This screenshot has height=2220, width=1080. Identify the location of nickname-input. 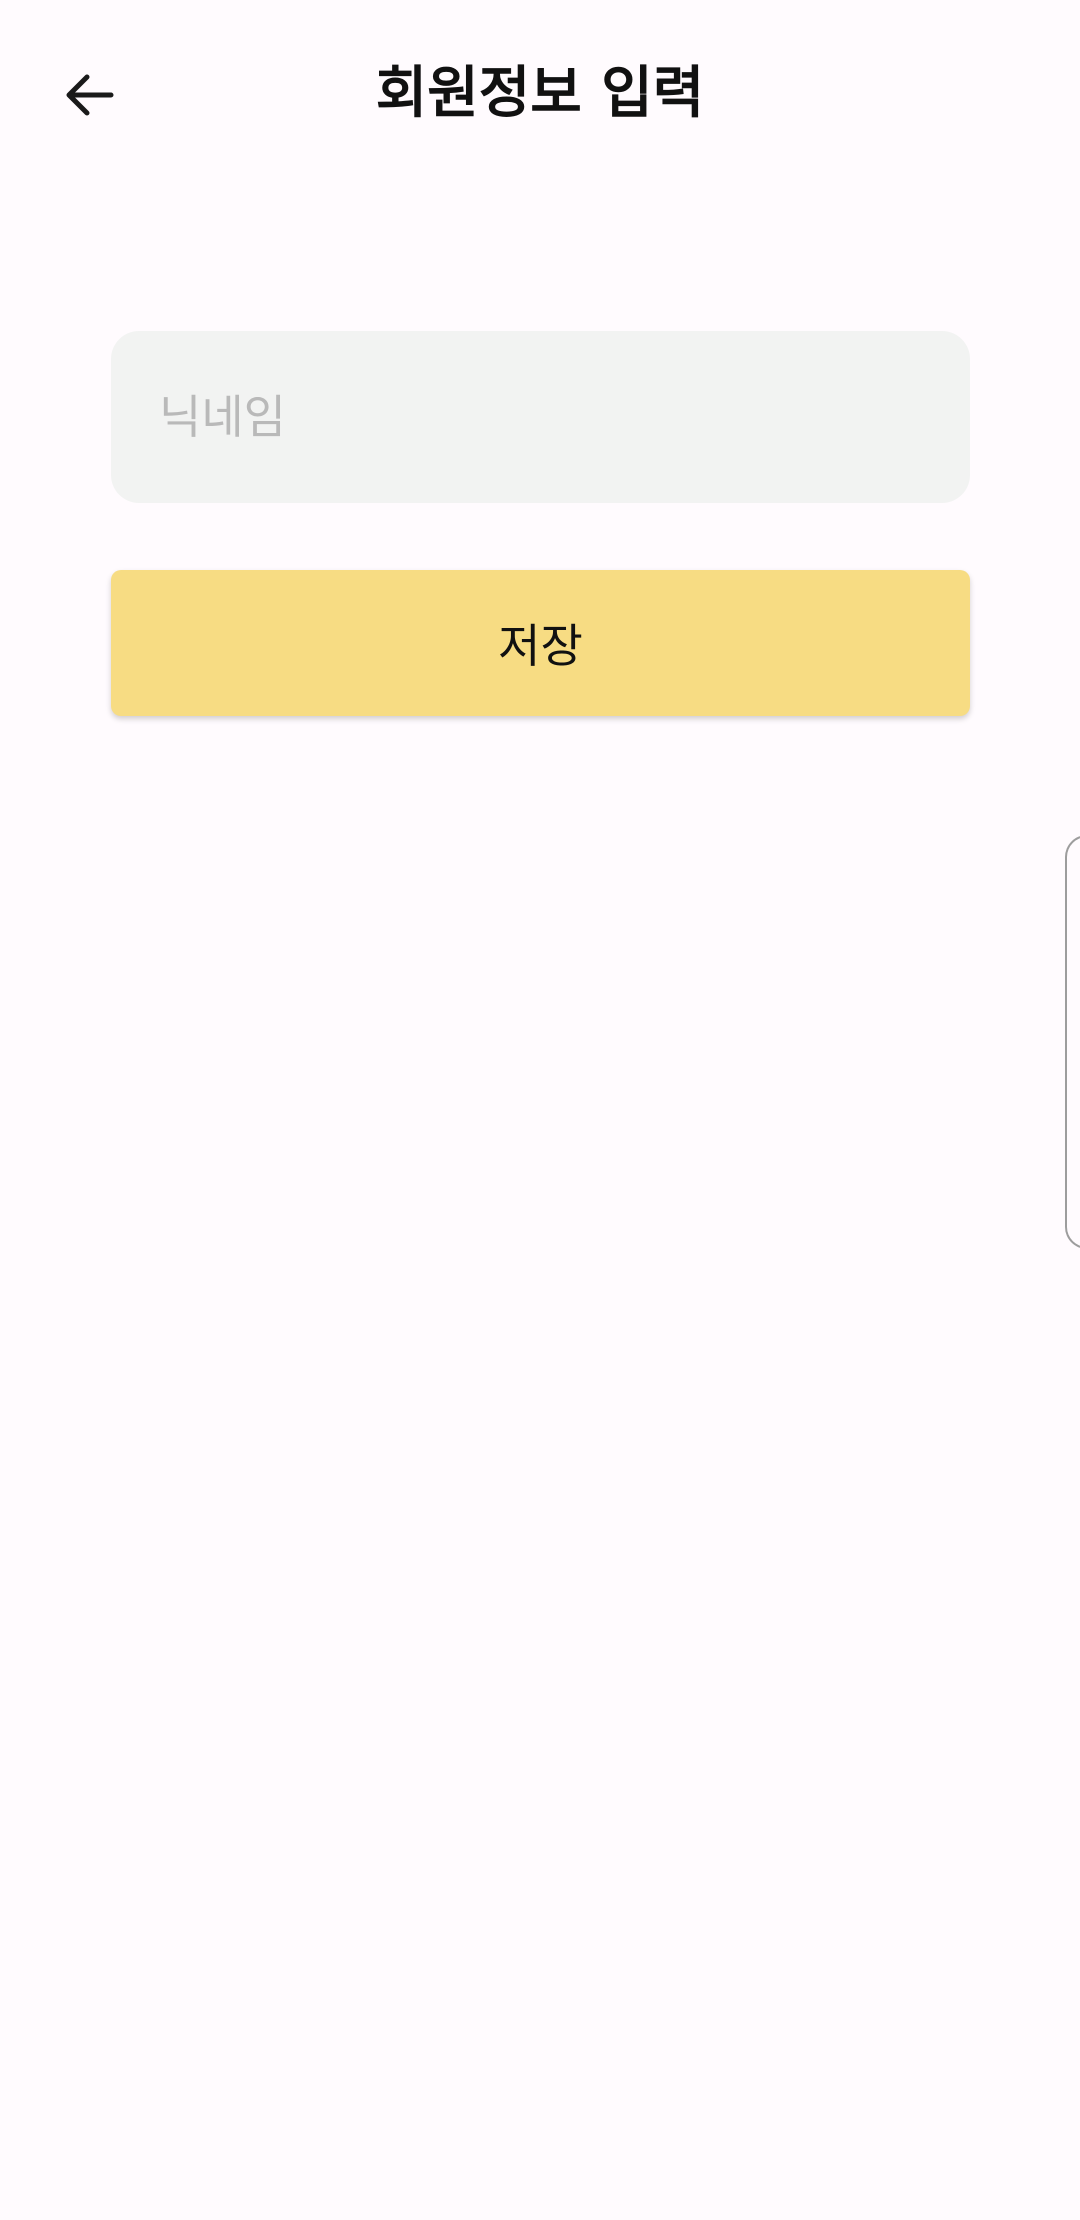
(540, 417).